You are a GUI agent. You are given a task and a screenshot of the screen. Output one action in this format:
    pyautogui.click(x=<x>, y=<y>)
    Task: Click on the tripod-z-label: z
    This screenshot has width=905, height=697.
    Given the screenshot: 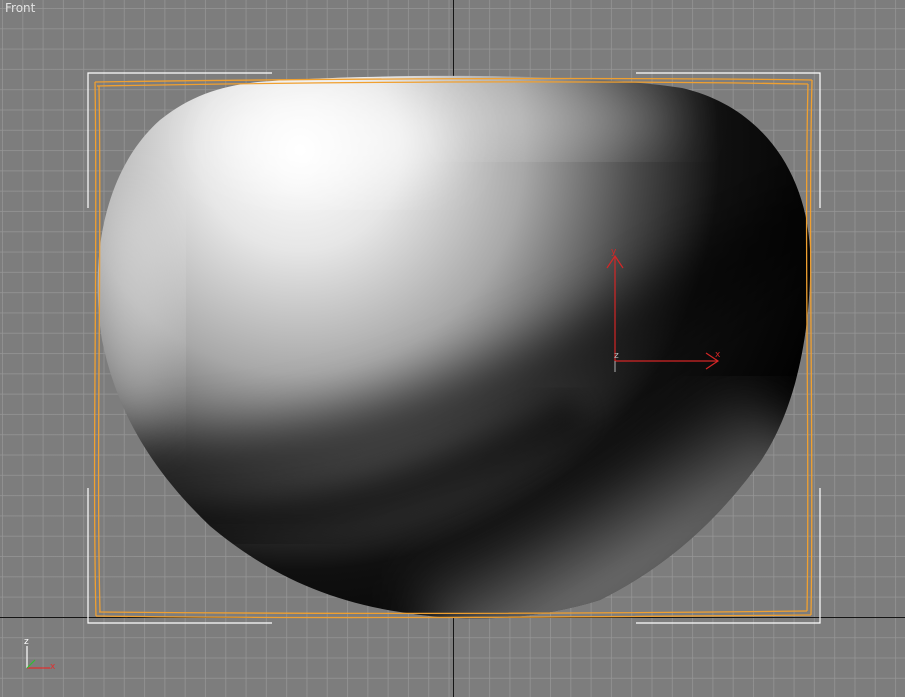 What is the action you would take?
    pyautogui.click(x=26, y=642)
    